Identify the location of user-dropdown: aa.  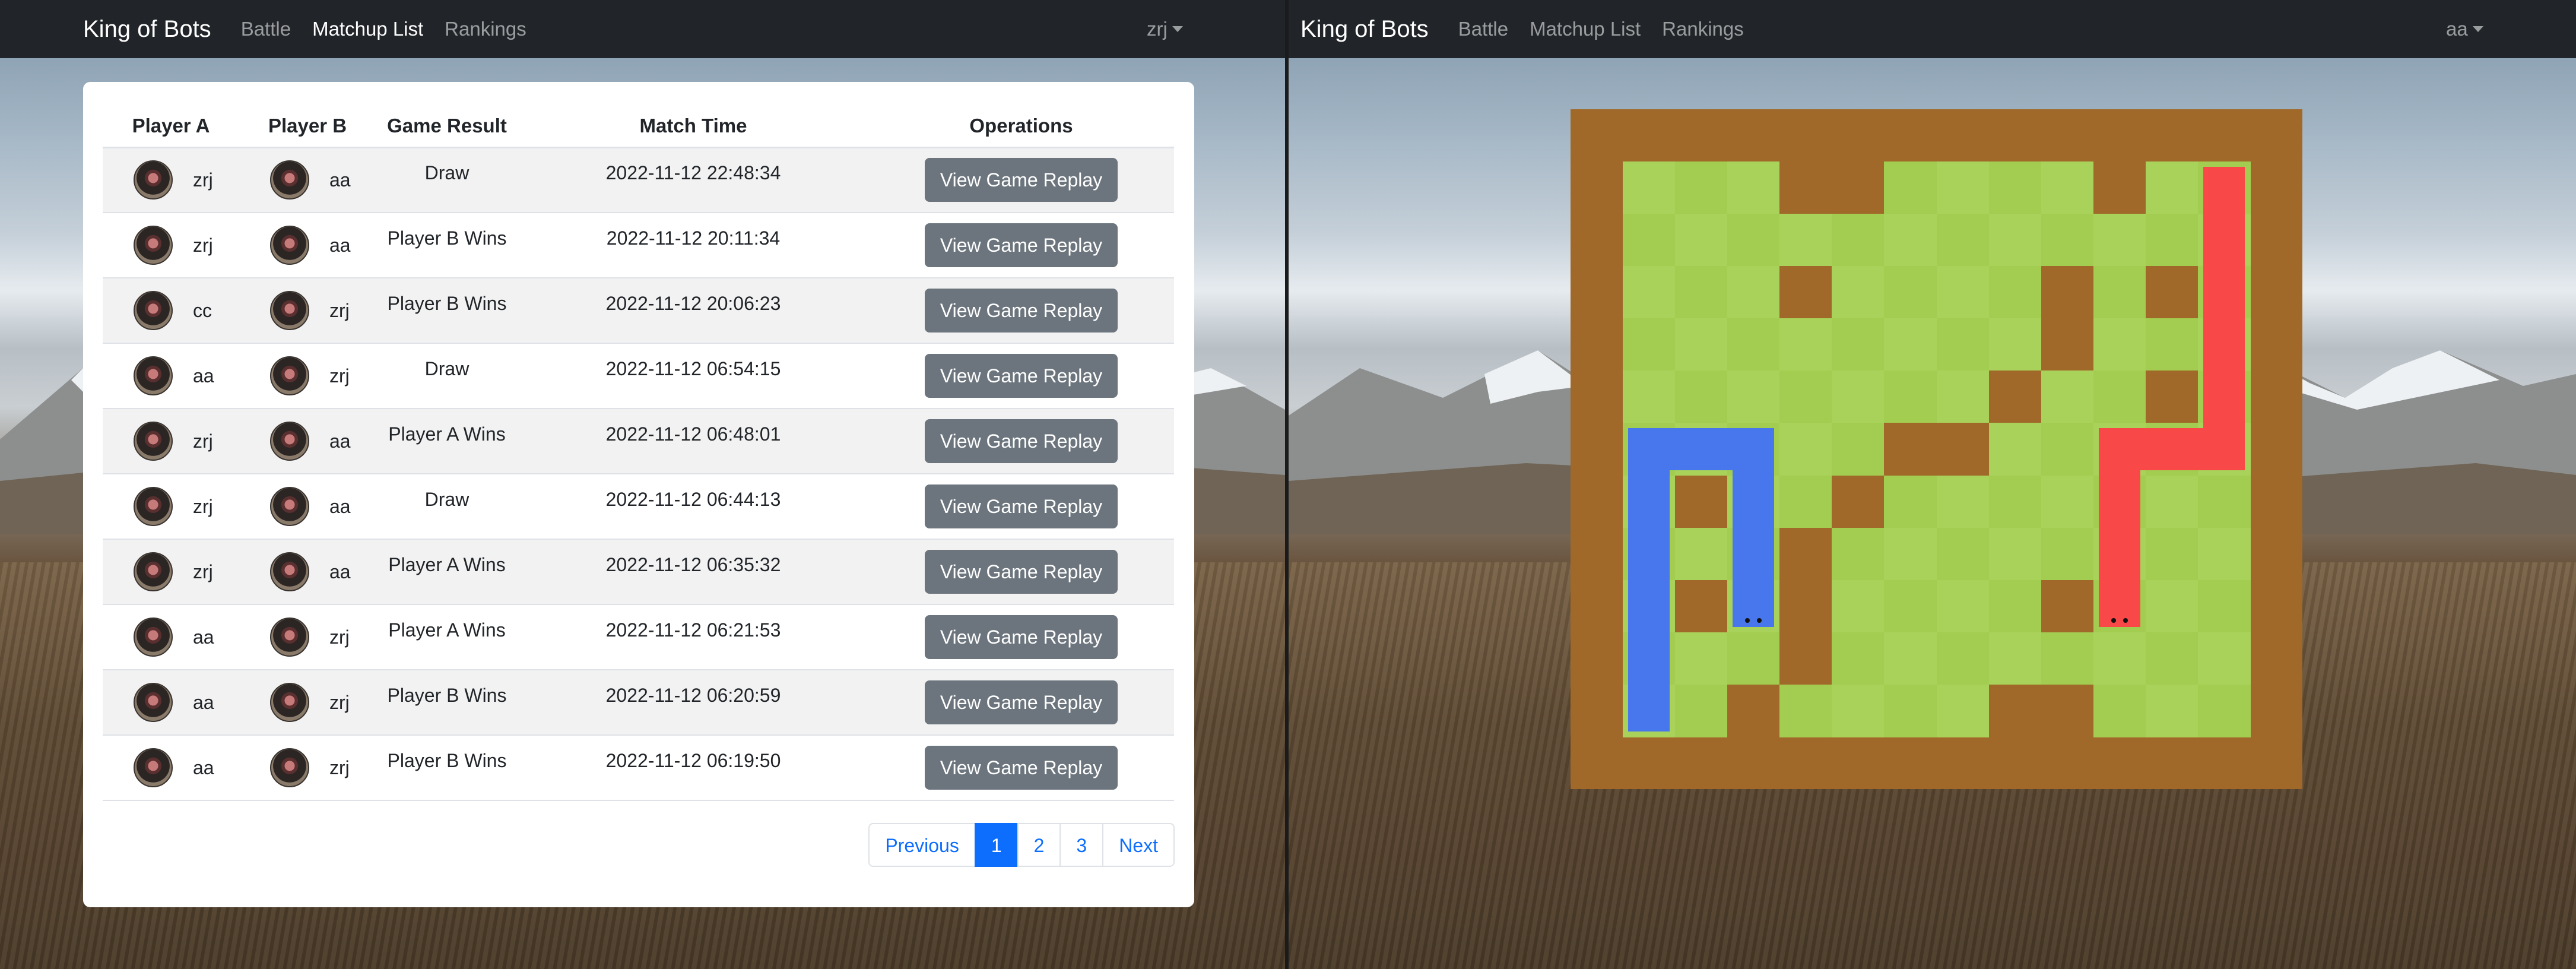
(2464, 29).